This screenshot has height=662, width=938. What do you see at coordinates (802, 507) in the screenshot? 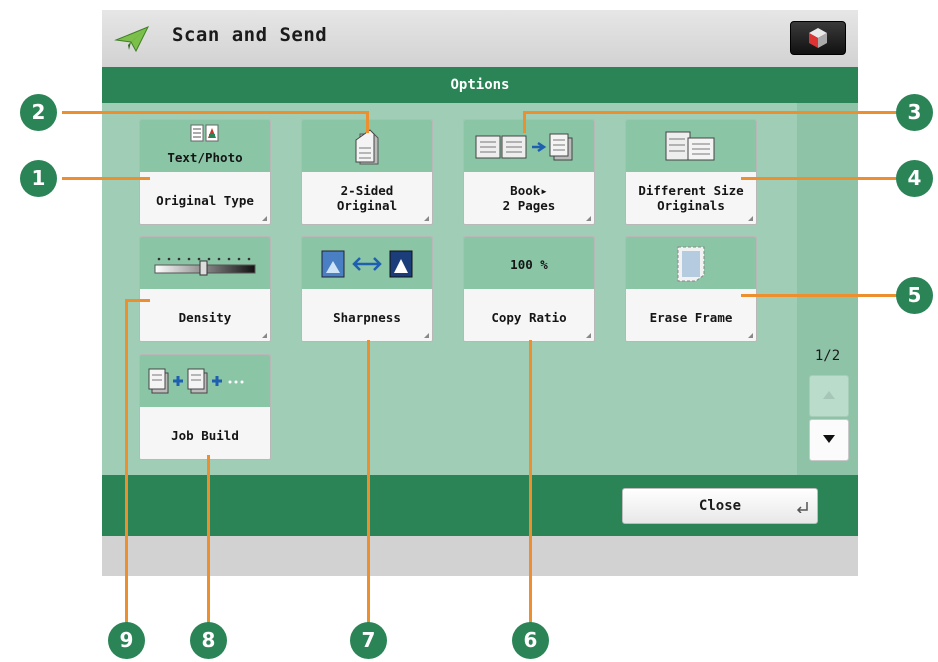
I see `return-arrow-icon` at bounding box center [802, 507].